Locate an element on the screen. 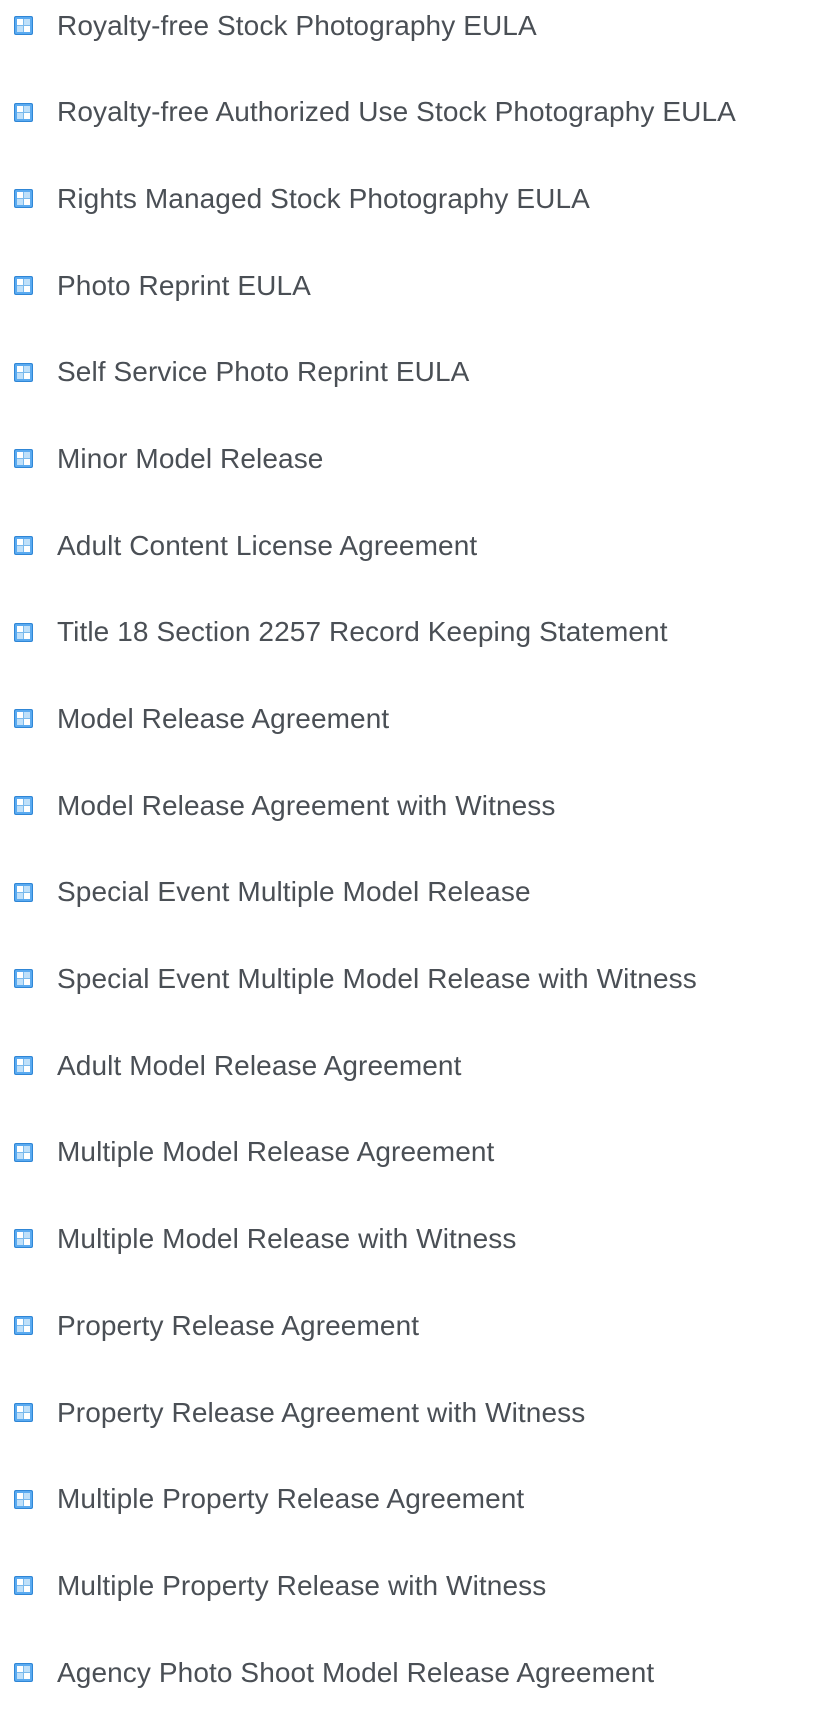 Image resolution: width=817 pixels, height=1716 pixels. document-link: Property Release Agreement is located at coordinates (238, 1326).